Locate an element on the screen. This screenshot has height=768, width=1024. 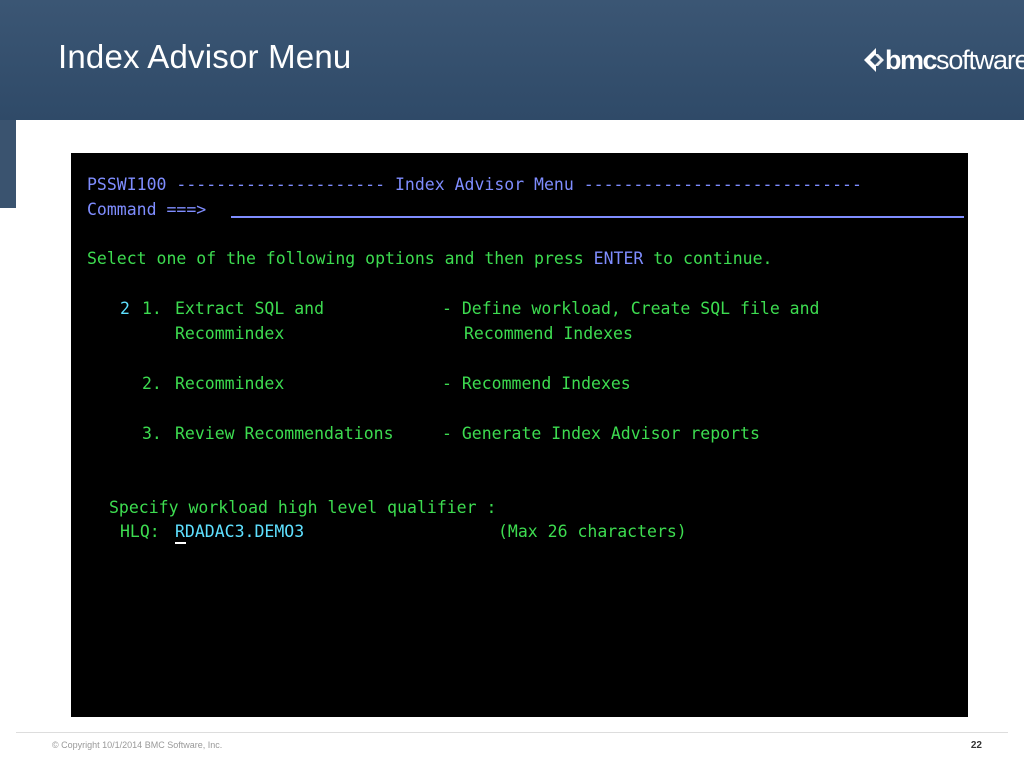
panel-id: PSSWI100 is located at coordinates (127, 184).